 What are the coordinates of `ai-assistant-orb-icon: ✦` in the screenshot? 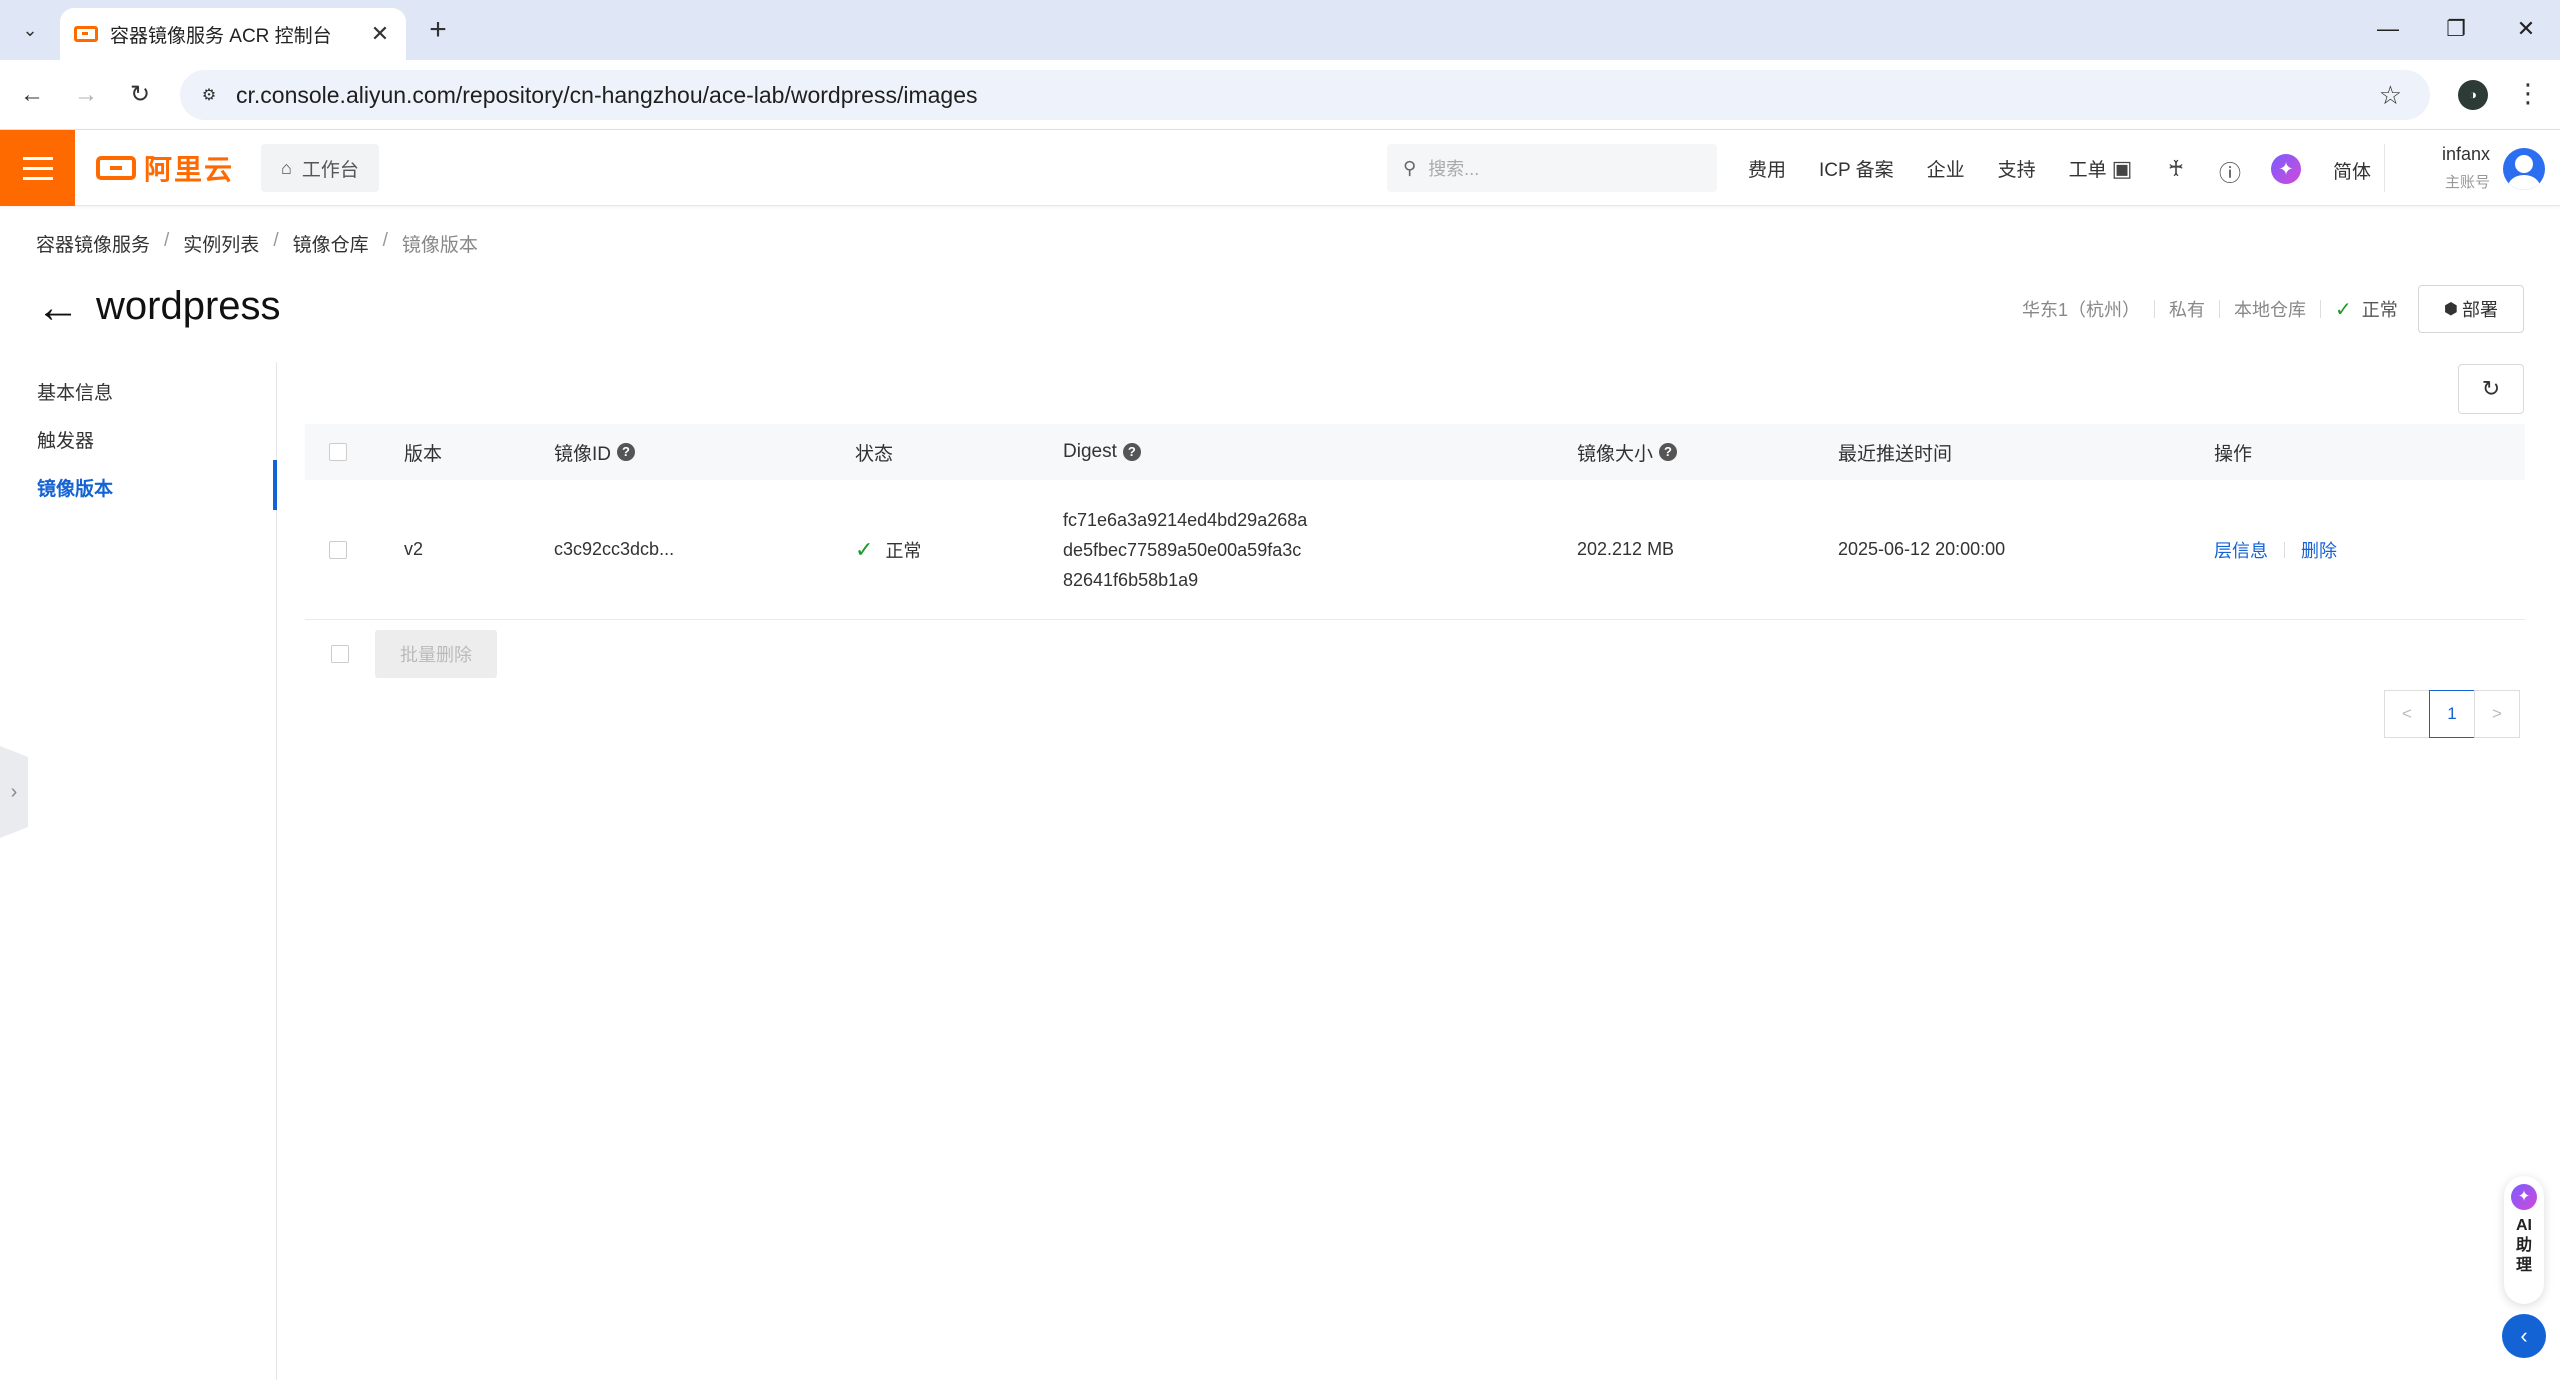 It's located at (2286, 169).